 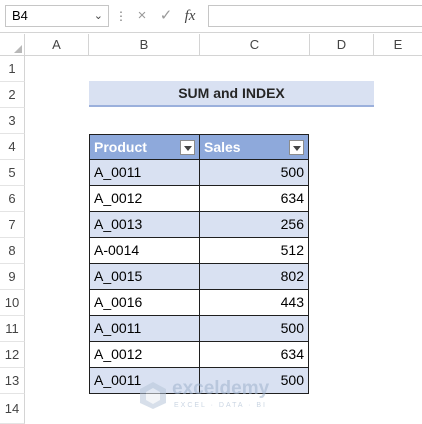 What do you see at coordinates (98, 16) in the screenshot?
I see `chevron-down-icon: ⌄` at bounding box center [98, 16].